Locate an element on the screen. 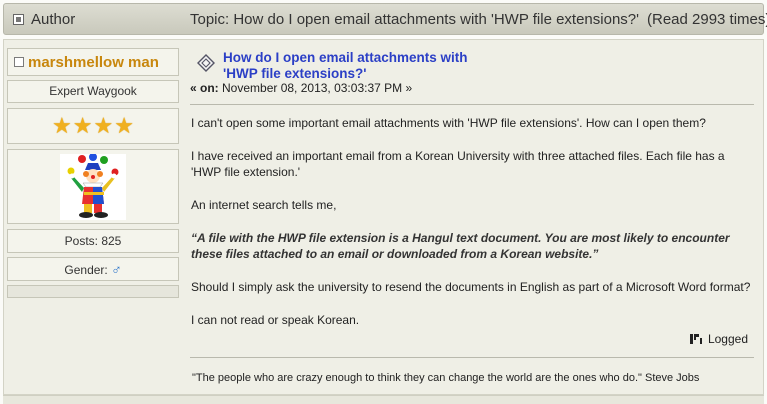 This screenshot has width=767, height=404. message-paragraph: An internet search tells me, is located at coordinates (264, 205).